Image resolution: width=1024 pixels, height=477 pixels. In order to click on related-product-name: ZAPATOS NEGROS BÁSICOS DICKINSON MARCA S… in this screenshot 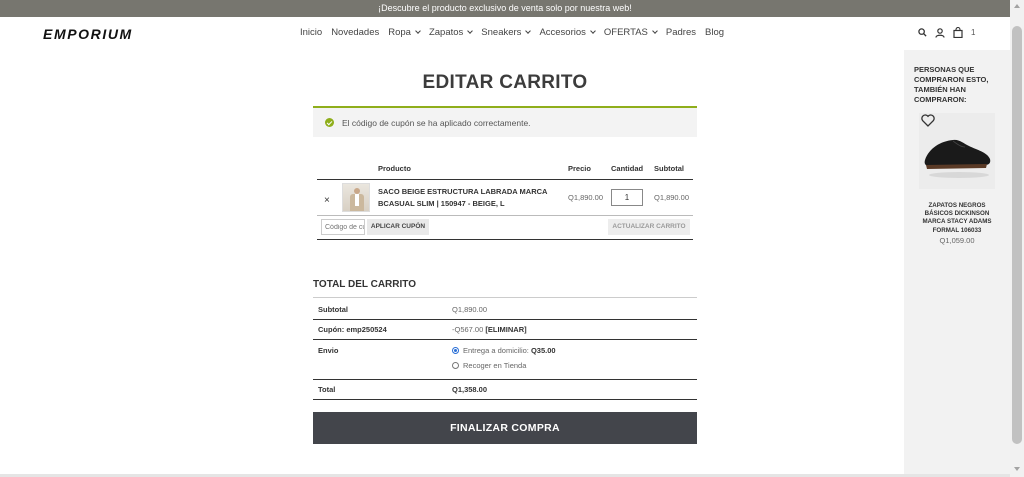, I will do `click(957, 218)`.